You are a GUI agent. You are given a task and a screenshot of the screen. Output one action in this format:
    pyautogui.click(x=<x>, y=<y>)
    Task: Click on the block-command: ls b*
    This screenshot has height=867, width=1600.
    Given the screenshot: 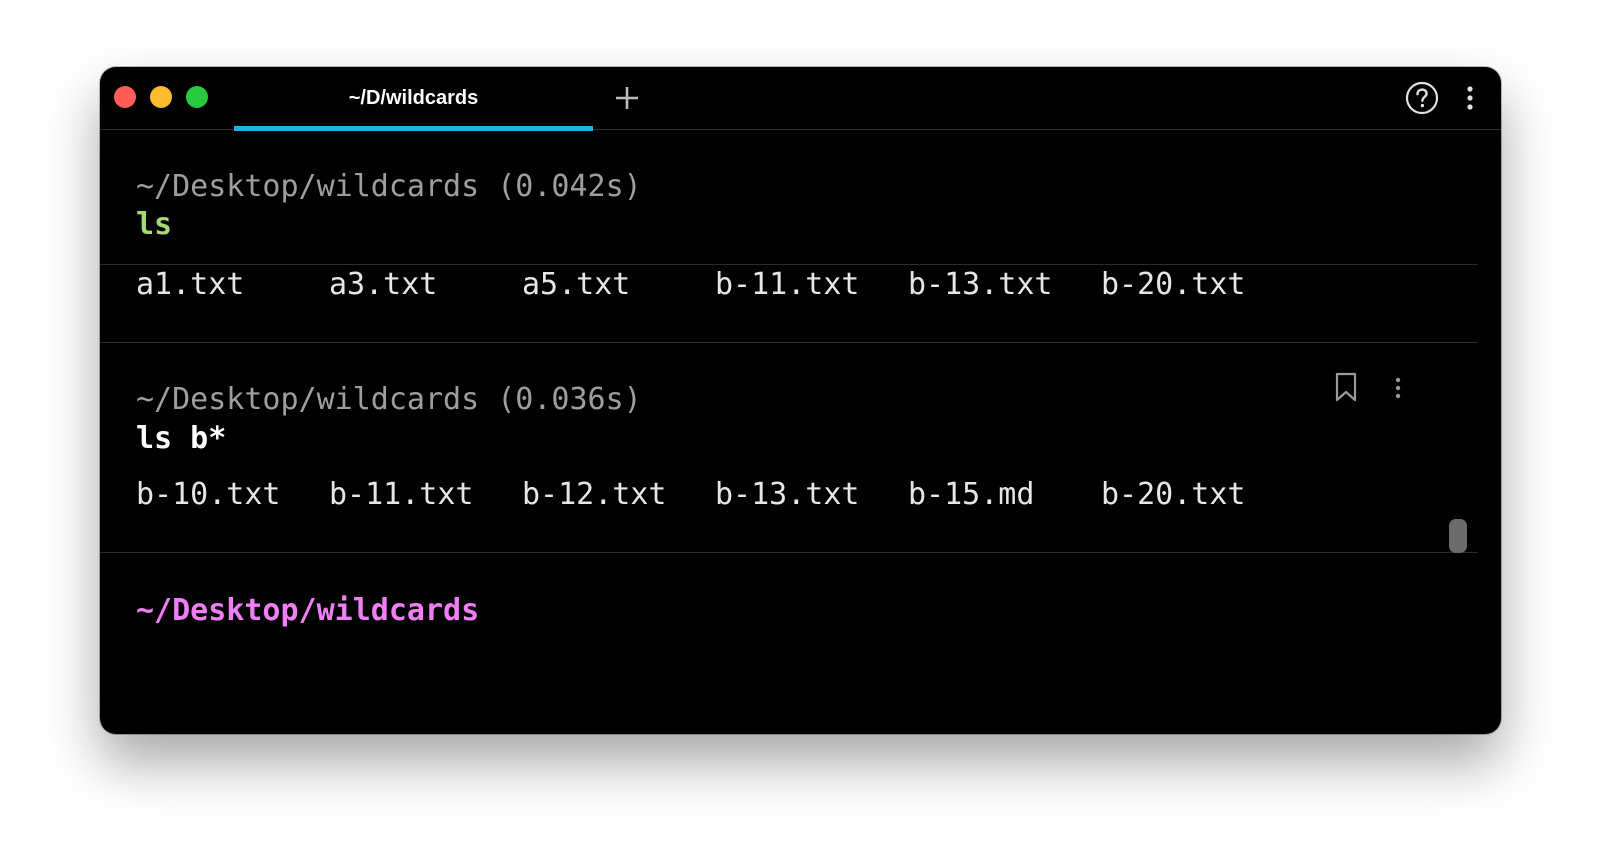 What is the action you would take?
    pyautogui.click(x=181, y=438)
    